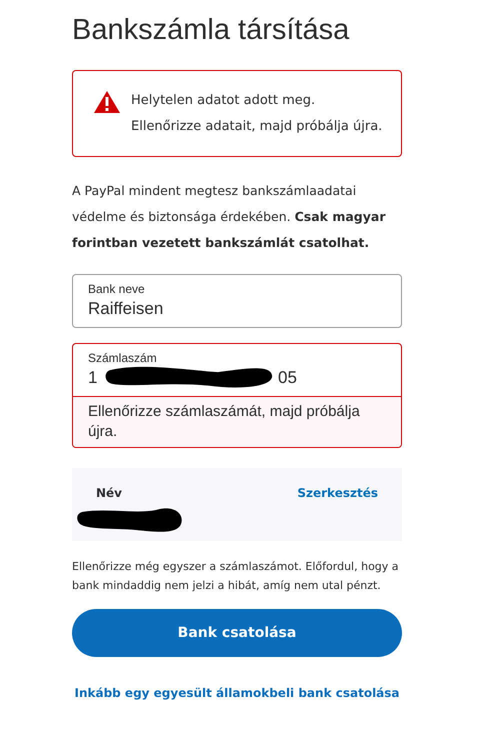  I want to click on warning-icon, so click(107, 102).